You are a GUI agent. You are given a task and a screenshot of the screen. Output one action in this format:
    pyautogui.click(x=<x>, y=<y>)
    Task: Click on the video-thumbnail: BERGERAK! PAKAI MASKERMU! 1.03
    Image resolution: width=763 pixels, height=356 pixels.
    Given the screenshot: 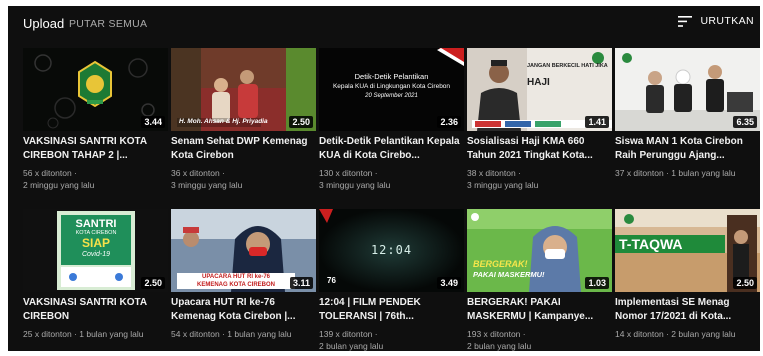 What is the action you would take?
    pyautogui.click(x=539, y=250)
    